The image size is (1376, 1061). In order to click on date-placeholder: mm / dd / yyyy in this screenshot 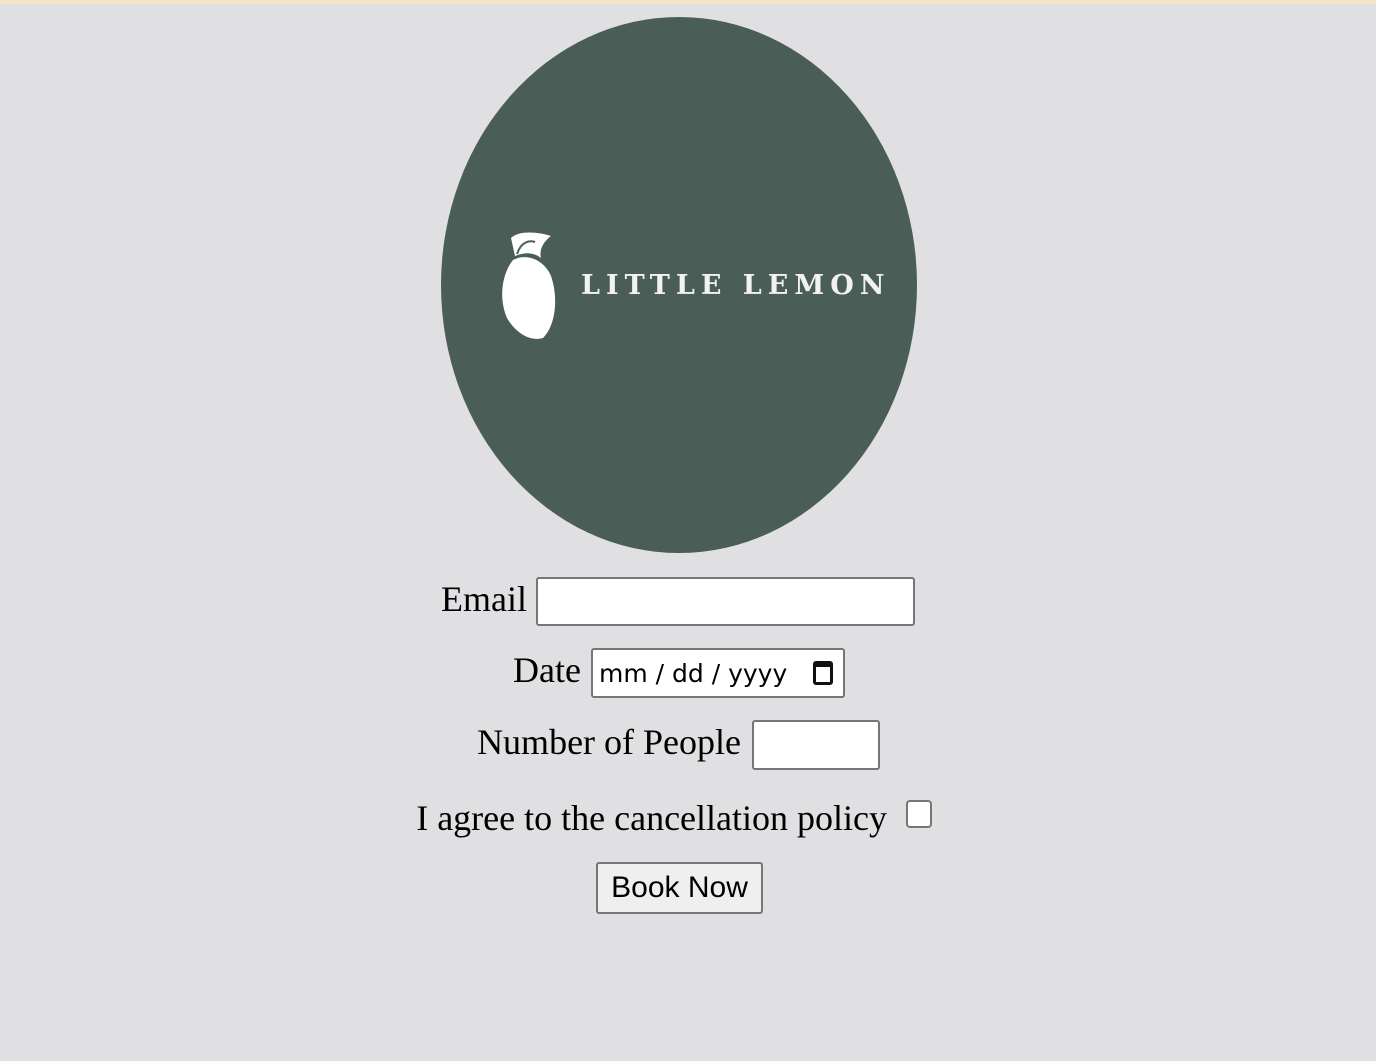, I will do `click(693, 673)`.